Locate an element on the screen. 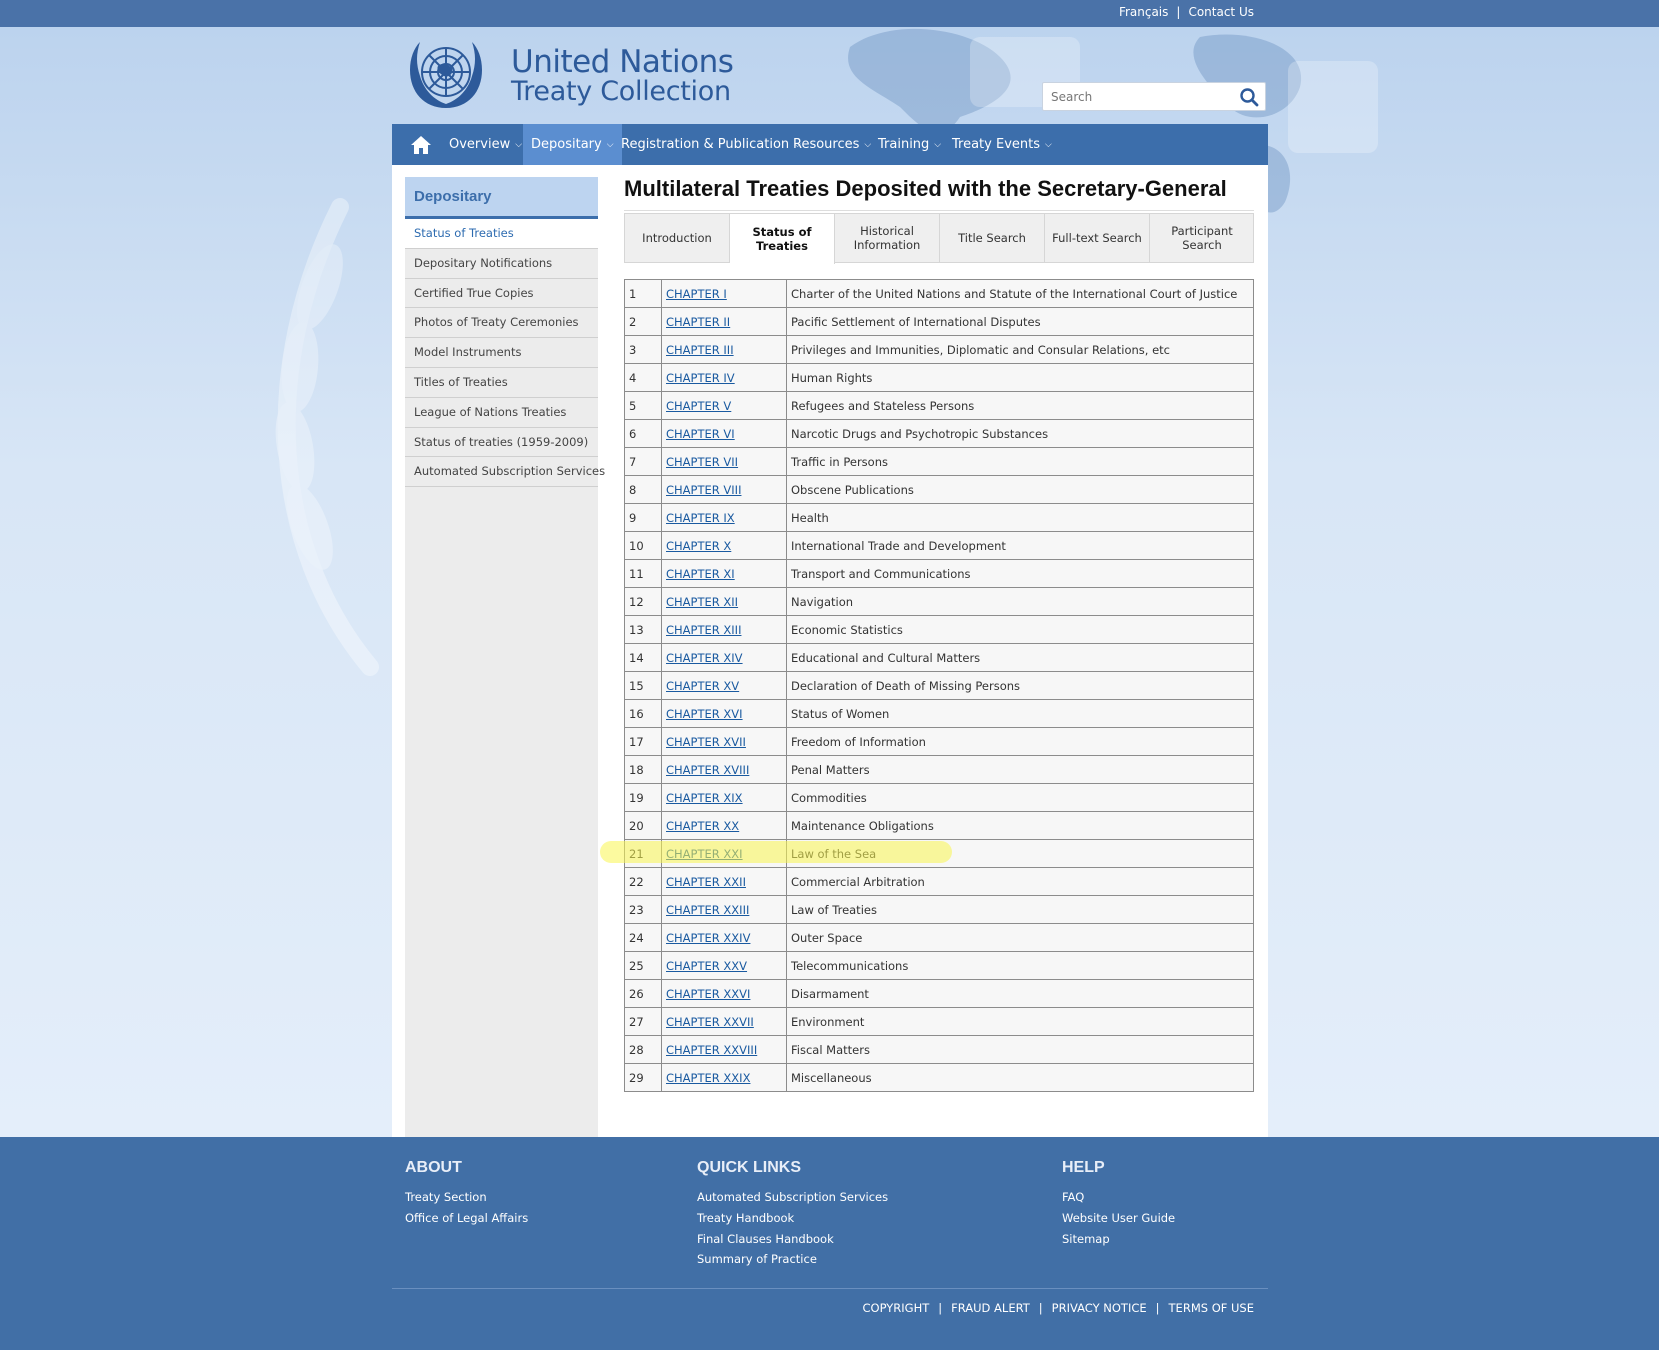 This screenshot has width=1659, height=1350. sidebar-item-depositary-notifications: Depositary Notifications is located at coordinates (501, 264).